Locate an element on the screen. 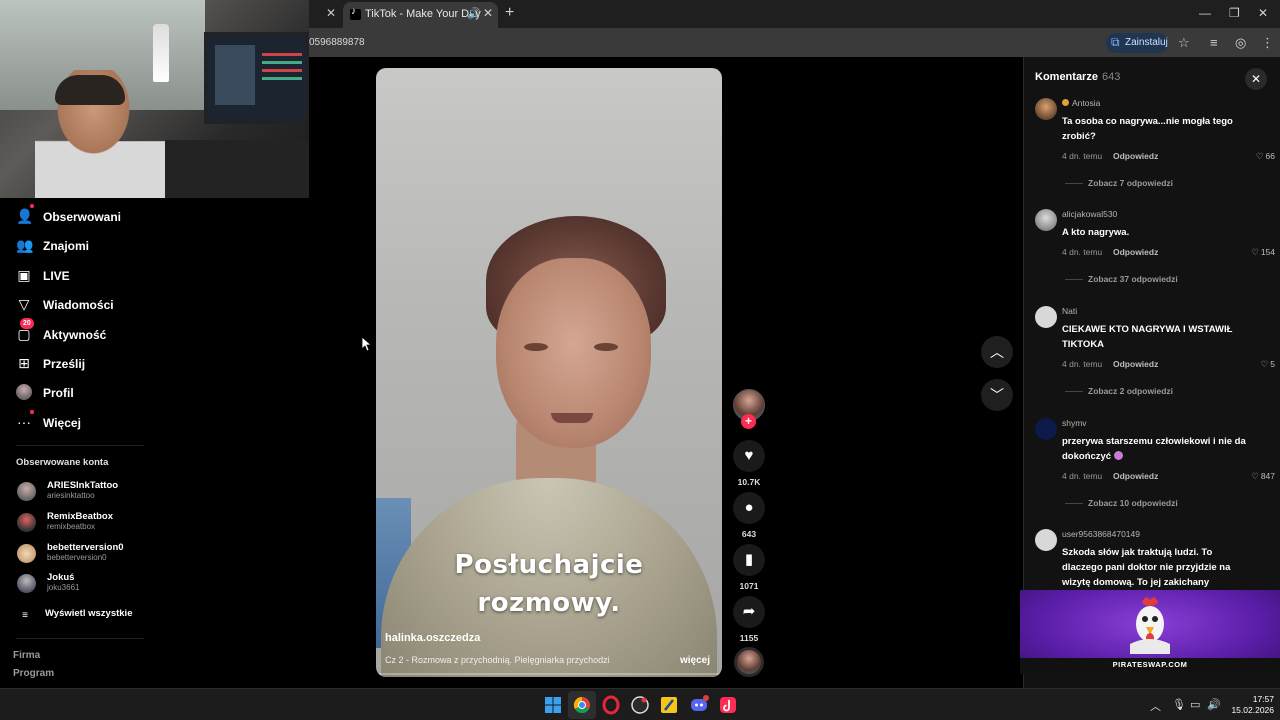  follow-plus-icon: + is located at coordinates (748, 421).